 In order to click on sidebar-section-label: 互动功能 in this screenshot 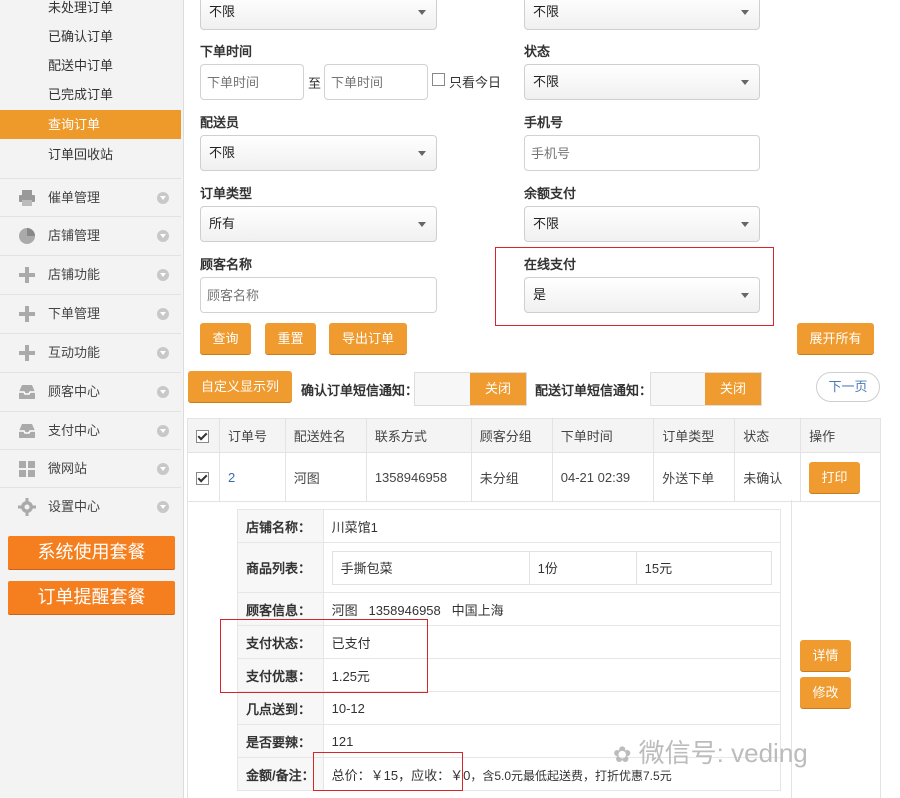, I will do `click(74, 352)`.